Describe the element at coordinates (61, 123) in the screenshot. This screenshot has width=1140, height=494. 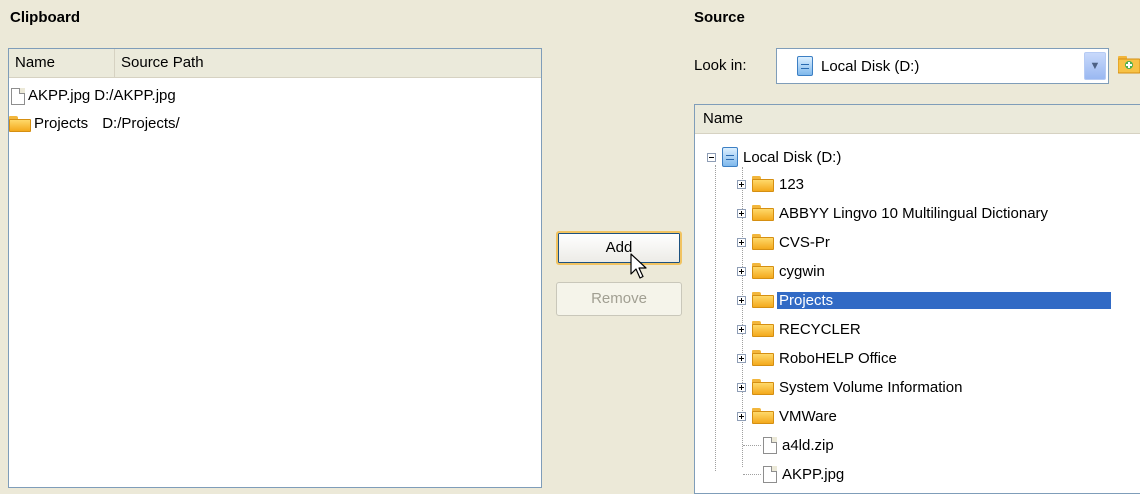
I see `clipboard-item-name: Projects` at that location.